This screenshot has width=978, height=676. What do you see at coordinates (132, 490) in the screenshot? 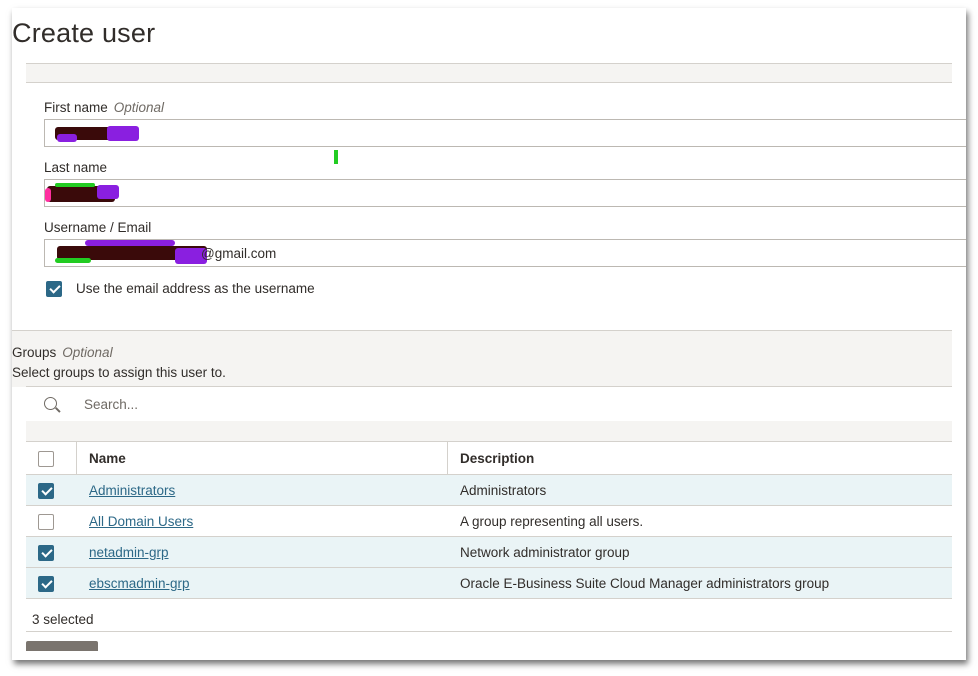
I see `group-name-link: Administrators` at bounding box center [132, 490].